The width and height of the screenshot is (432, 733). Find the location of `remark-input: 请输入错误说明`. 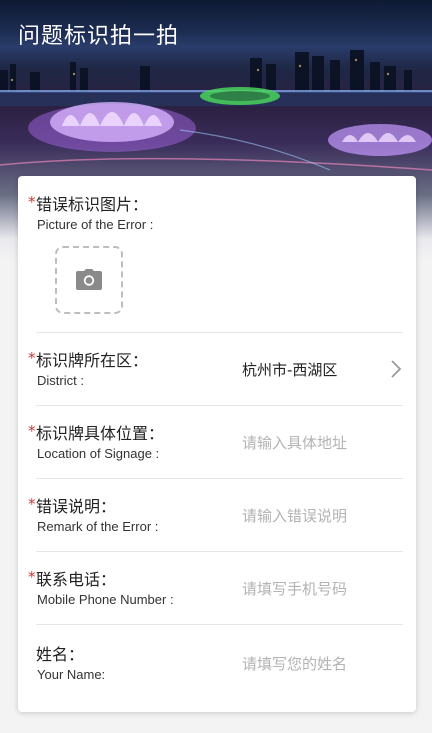

remark-input: 请输入错误说明 is located at coordinates (294, 515).